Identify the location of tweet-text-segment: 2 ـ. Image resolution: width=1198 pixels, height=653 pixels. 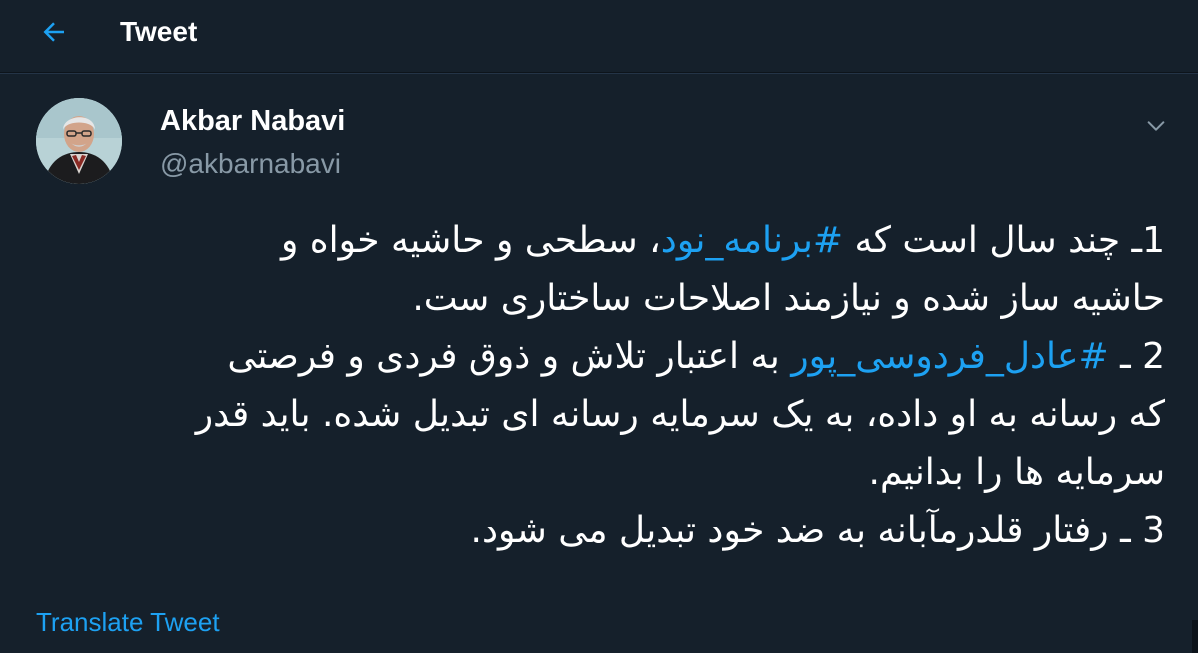
(1136, 356).